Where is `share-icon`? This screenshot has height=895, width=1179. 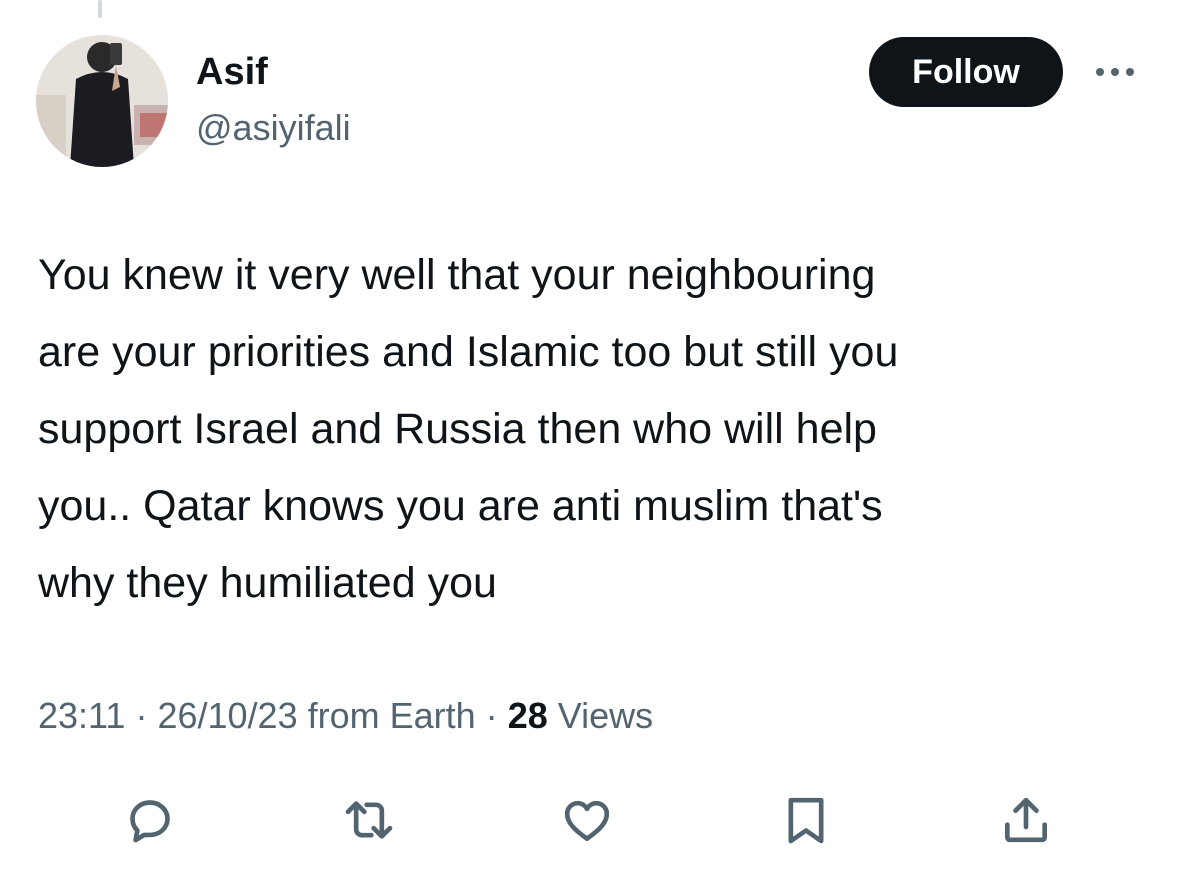 share-icon is located at coordinates (1026, 820).